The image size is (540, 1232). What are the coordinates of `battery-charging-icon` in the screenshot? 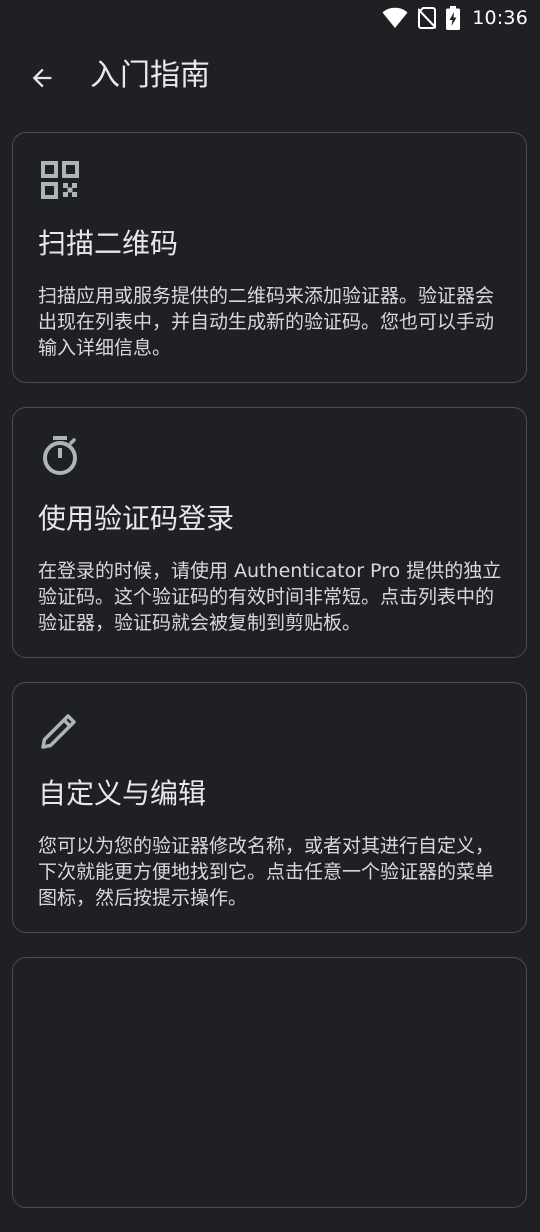 It's located at (453, 18).